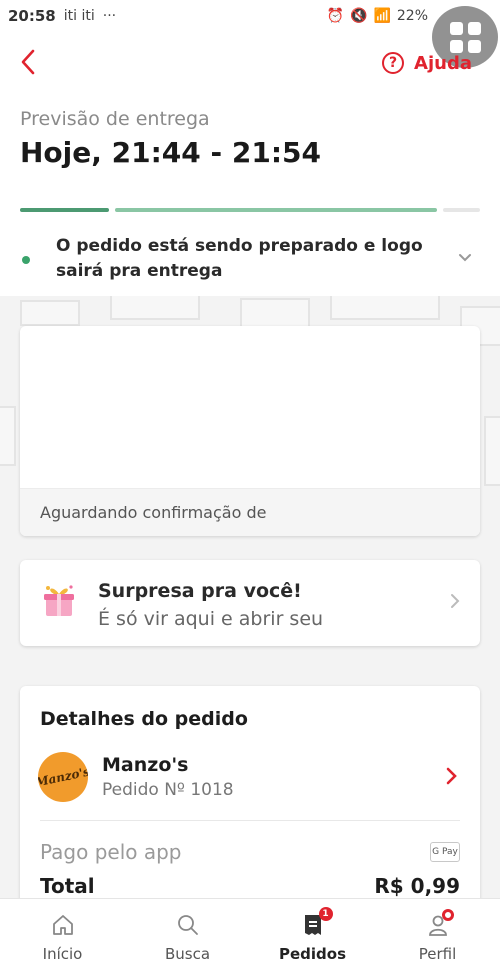 The width and height of the screenshot is (500, 980). I want to click on status-bar: 20:58 iti iti ··· ⏰ 🔇 📶 22%, so click(250, 16).